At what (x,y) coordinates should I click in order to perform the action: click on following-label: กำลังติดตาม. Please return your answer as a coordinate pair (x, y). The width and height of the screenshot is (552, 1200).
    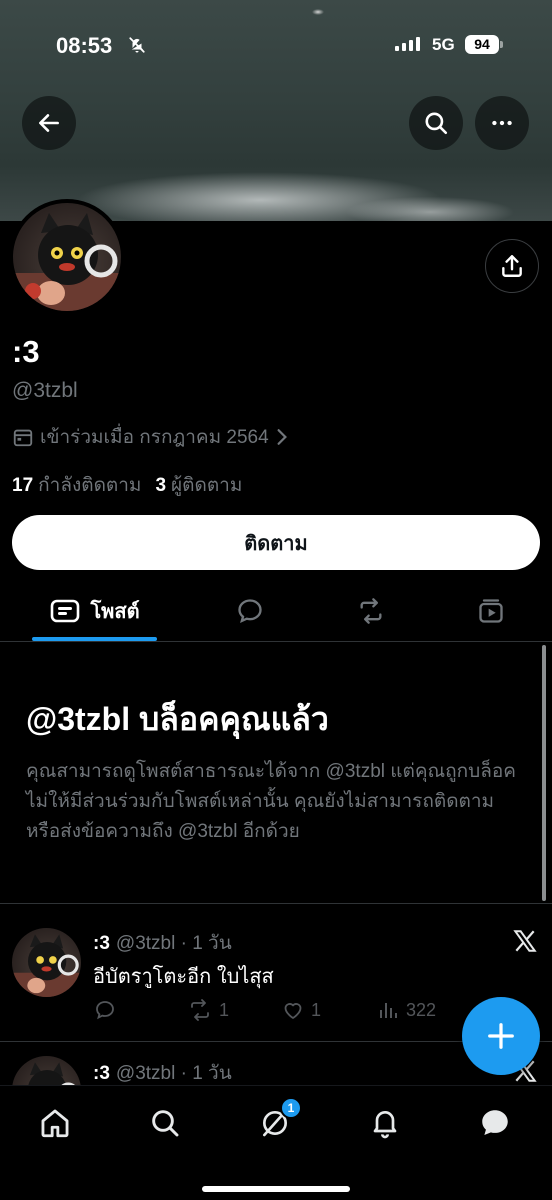
    Looking at the image, I should click on (90, 485).